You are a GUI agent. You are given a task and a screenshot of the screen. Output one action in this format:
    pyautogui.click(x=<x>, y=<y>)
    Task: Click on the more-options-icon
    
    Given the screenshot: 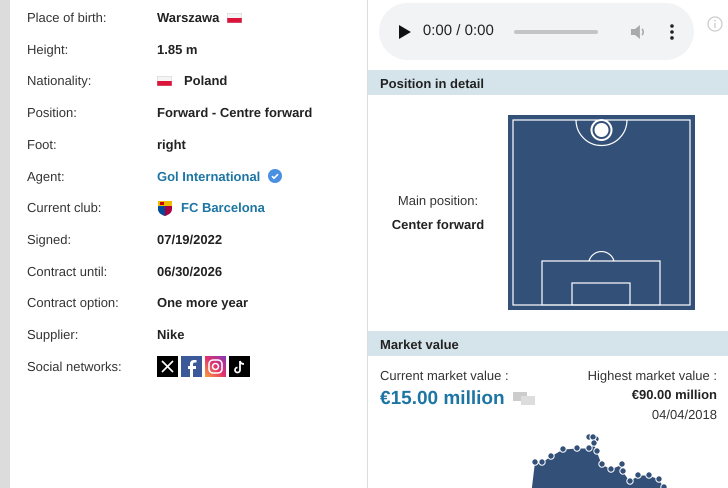 What is the action you would take?
    pyautogui.click(x=672, y=32)
    